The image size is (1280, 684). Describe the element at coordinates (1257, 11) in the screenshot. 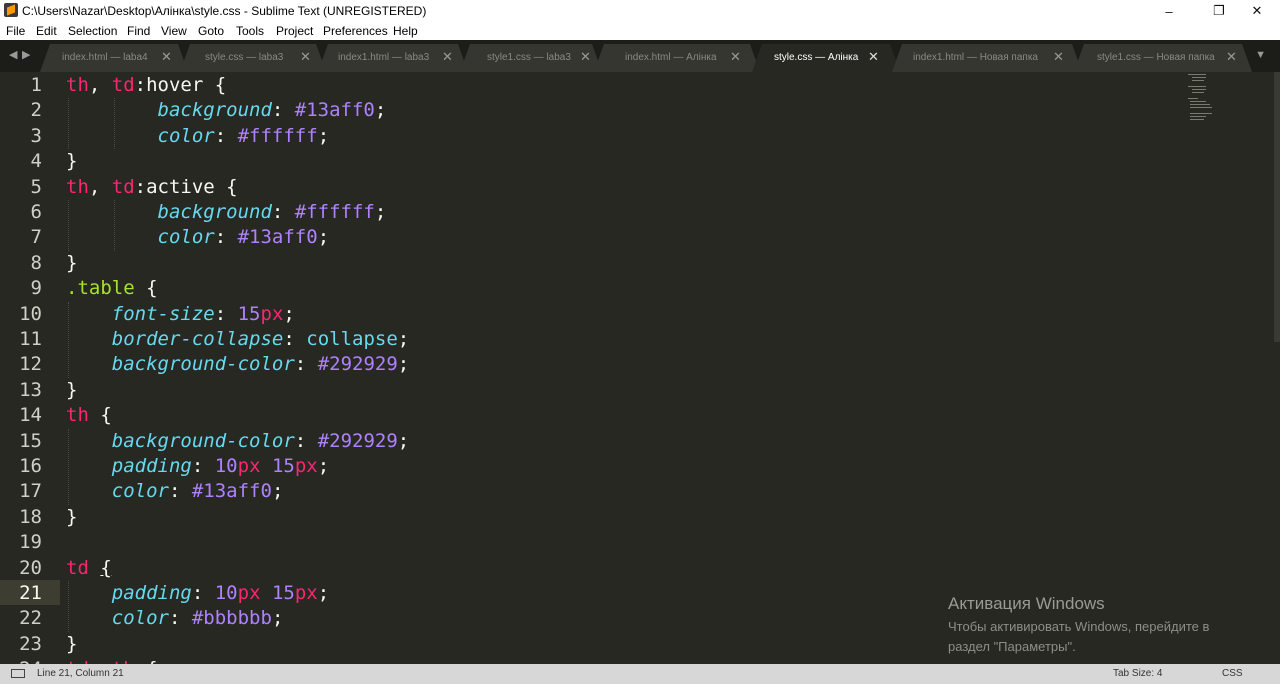

I see `close-window-button: ✕` at that location.